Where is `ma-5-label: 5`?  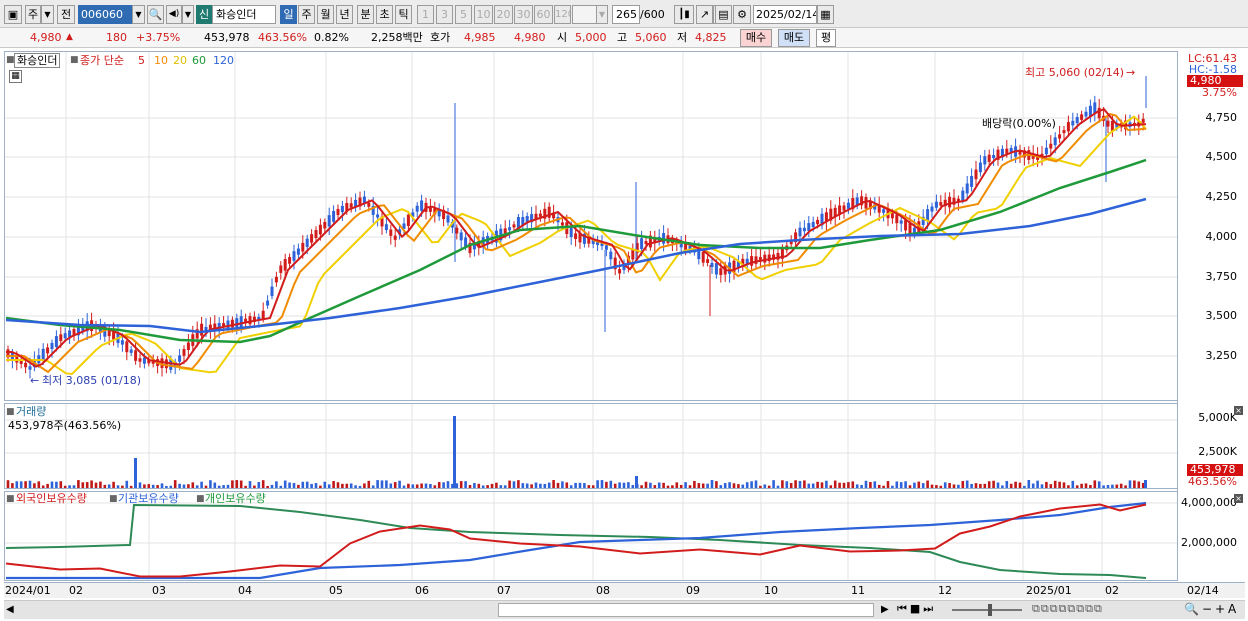
ma-5-label: 5 is located at coordinates (141, 60).